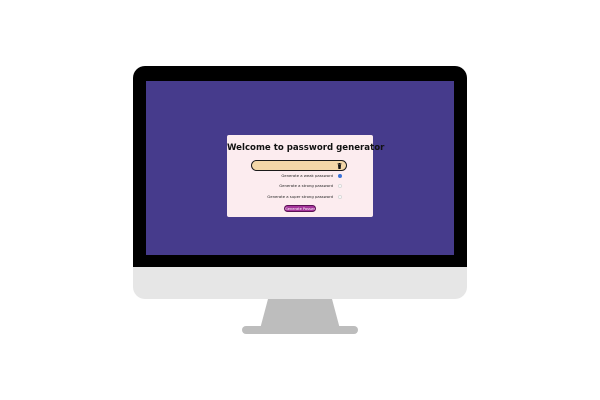 This screenshot has width=600, height=400. What do you see at coordinates (306, 185) in the screenshot?
I see `option-label-strong: Generate a strong password` at bounding box center [306, 185].